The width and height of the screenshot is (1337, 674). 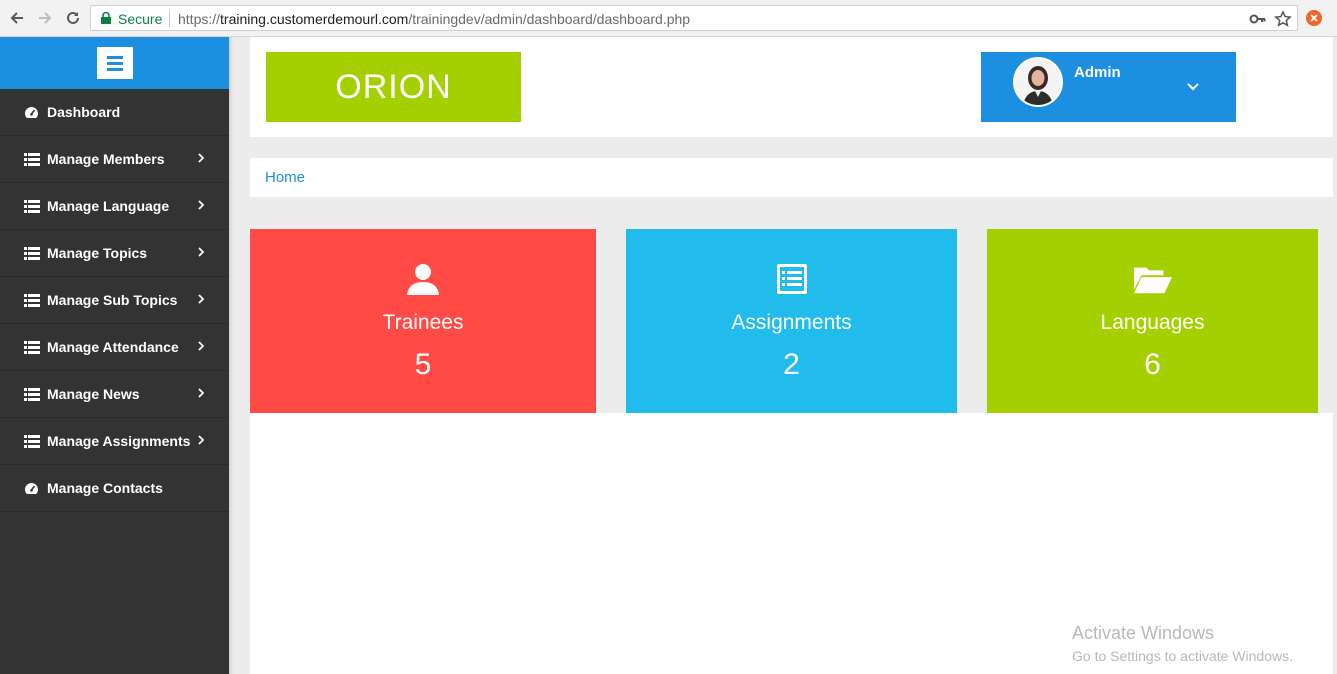 I want to click on sidebar-header, so click(x=114, y=63).